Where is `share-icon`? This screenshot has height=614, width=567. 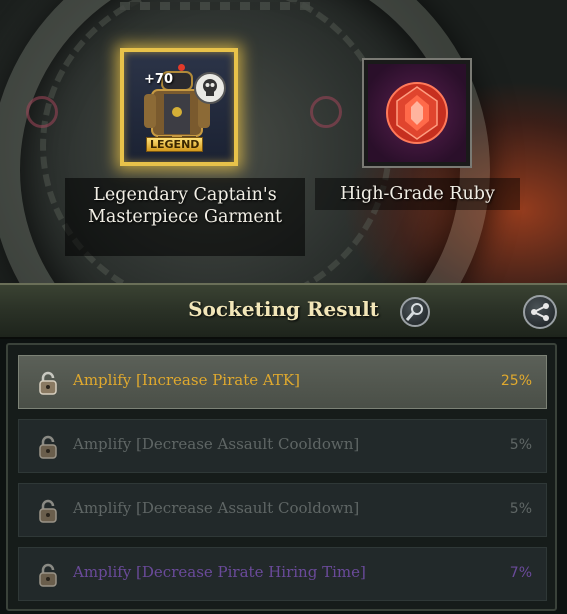
share-icon is located at coordinates (540, 312).